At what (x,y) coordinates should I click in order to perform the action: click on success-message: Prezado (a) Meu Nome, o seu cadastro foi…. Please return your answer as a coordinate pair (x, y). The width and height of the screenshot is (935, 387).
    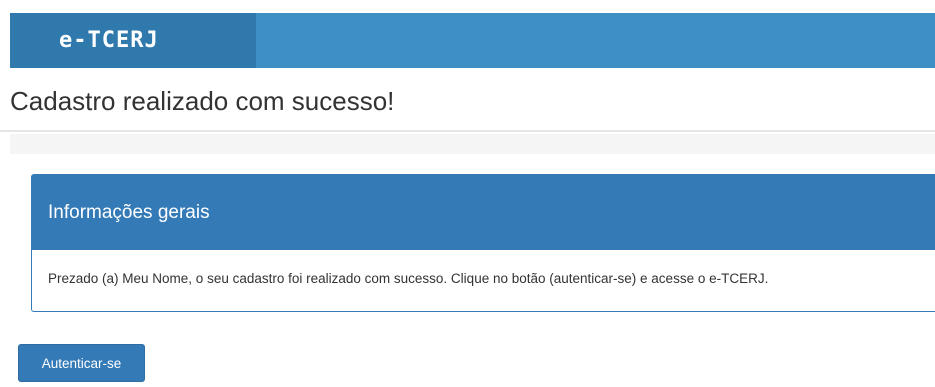
    Looking at the image, I should click on (408, 278).